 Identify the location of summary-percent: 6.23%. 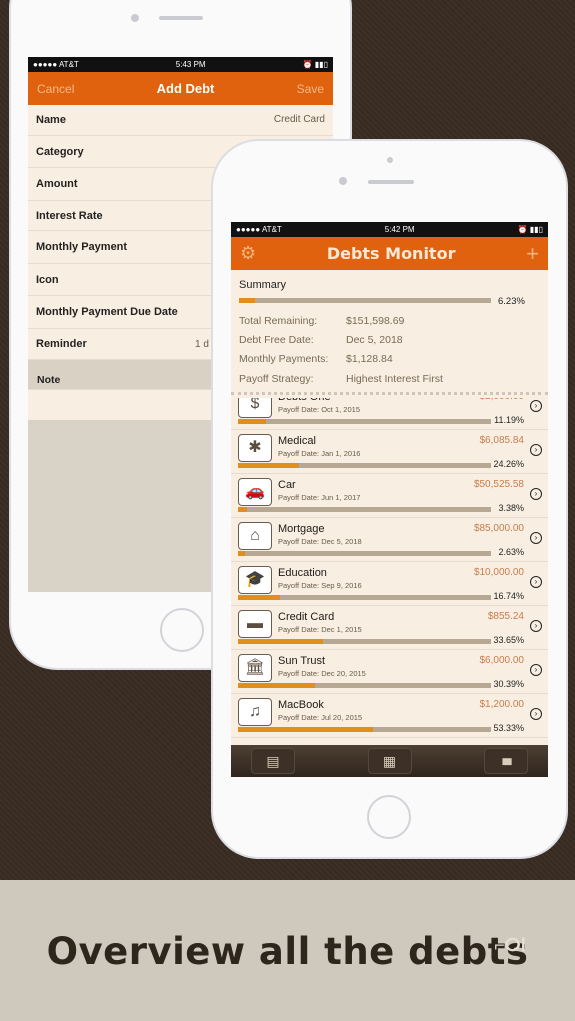
(511, 301).